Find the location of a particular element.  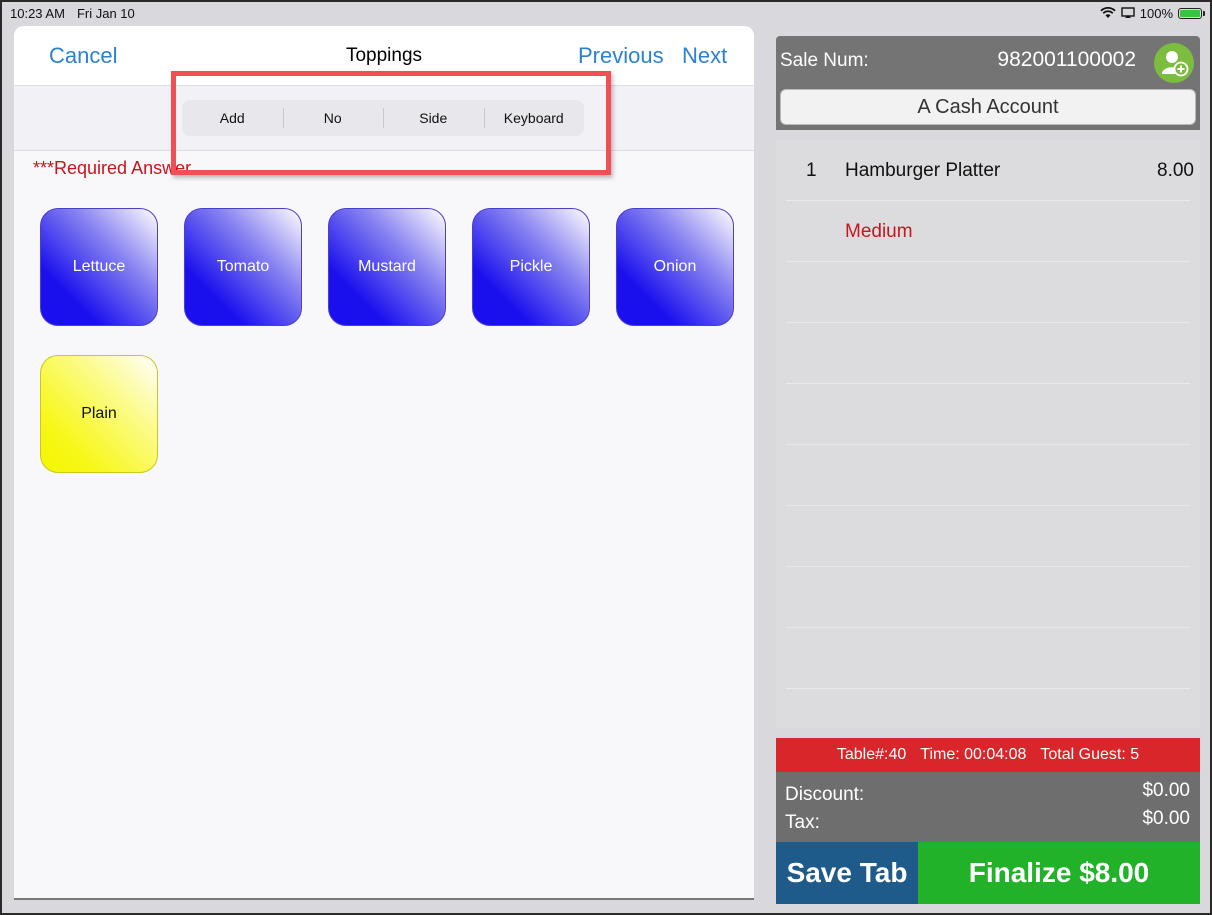

option-mustard: Mustard is located at coordinates (387, 267).